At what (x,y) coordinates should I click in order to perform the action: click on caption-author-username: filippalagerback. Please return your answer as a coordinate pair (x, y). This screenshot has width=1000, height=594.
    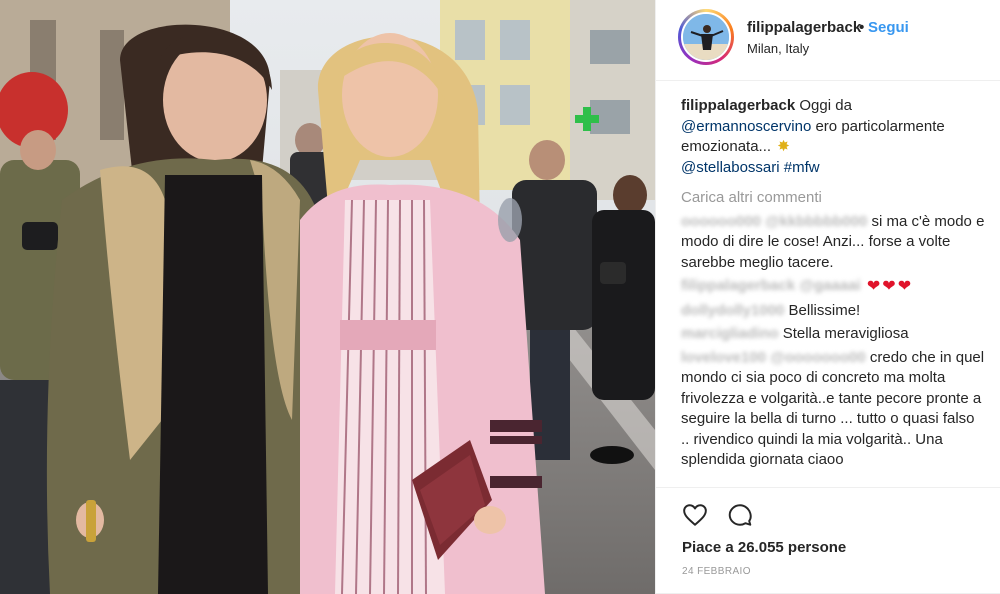
    Looking at the image, I should click on (738, 105).